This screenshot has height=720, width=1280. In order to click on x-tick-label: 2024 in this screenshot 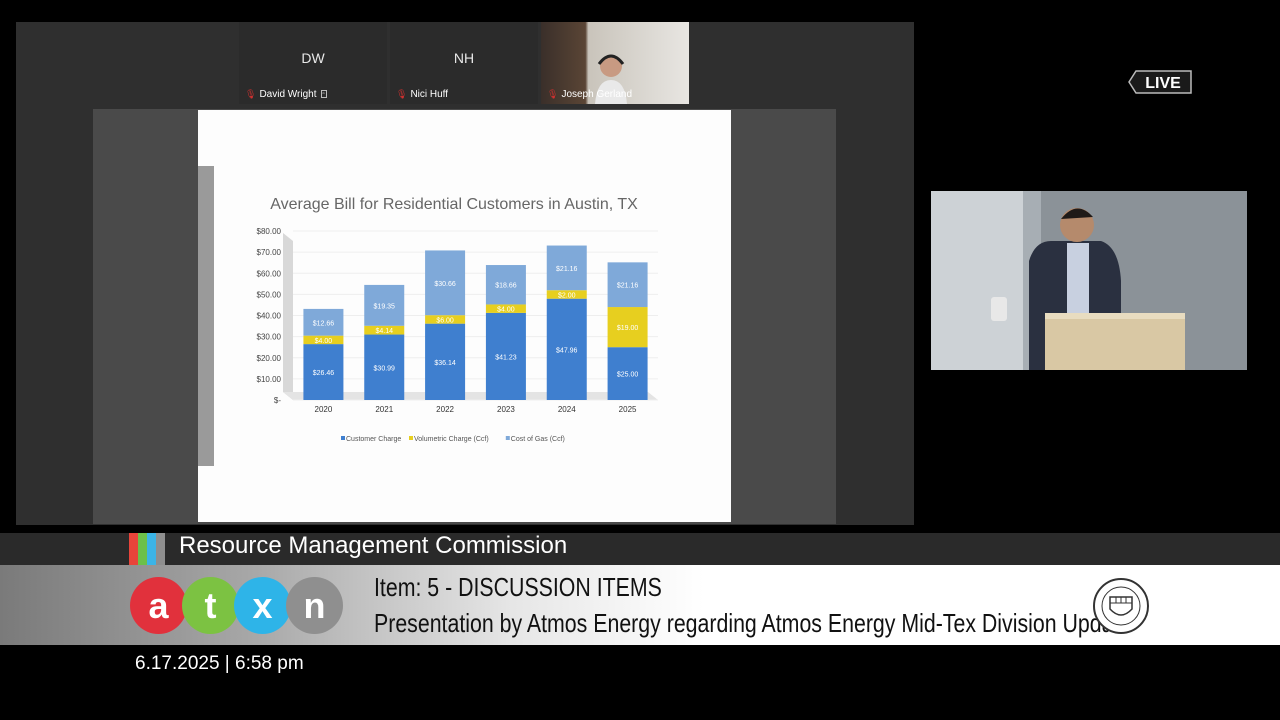, I will do `click(567, 409)`.